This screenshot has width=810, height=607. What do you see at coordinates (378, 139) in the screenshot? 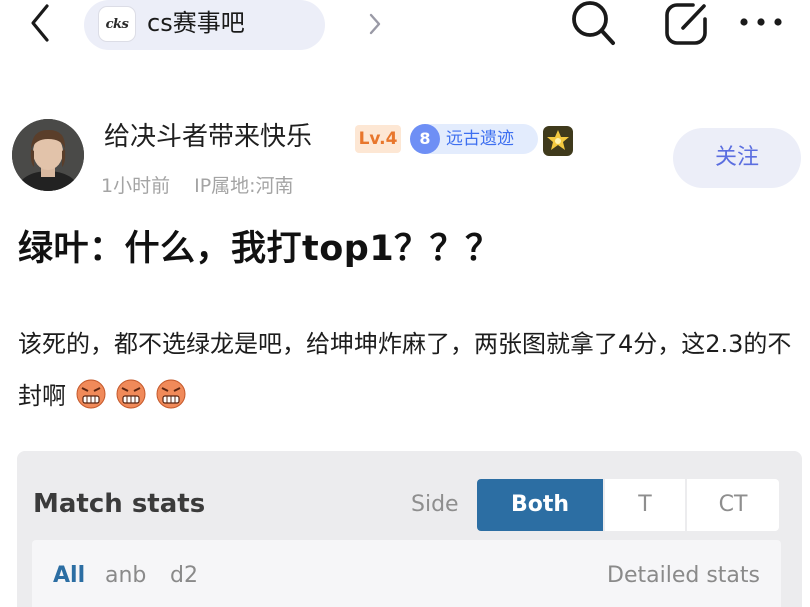
I see `level-badge: Lv.4` at bounding box center [378, 139].